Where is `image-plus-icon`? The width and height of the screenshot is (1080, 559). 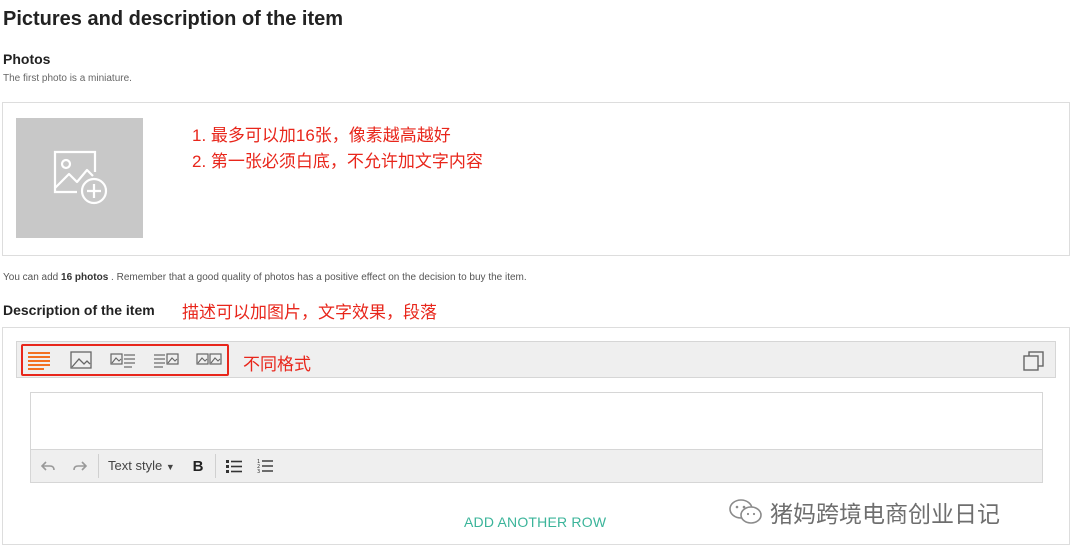 image-plus-icon is located at coordinates (80, 177).